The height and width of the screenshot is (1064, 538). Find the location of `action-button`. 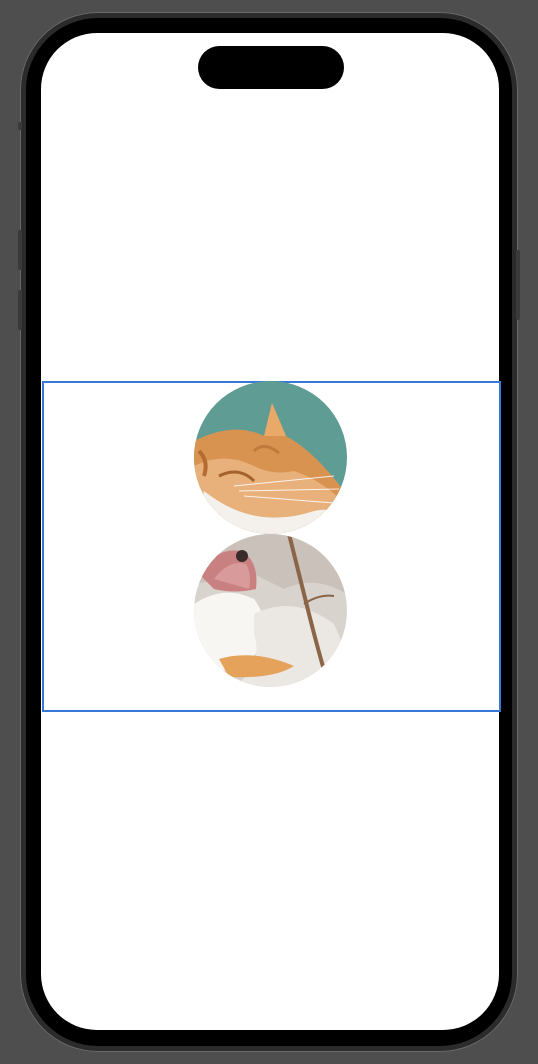

action-button is located at coordinates (20, 126).